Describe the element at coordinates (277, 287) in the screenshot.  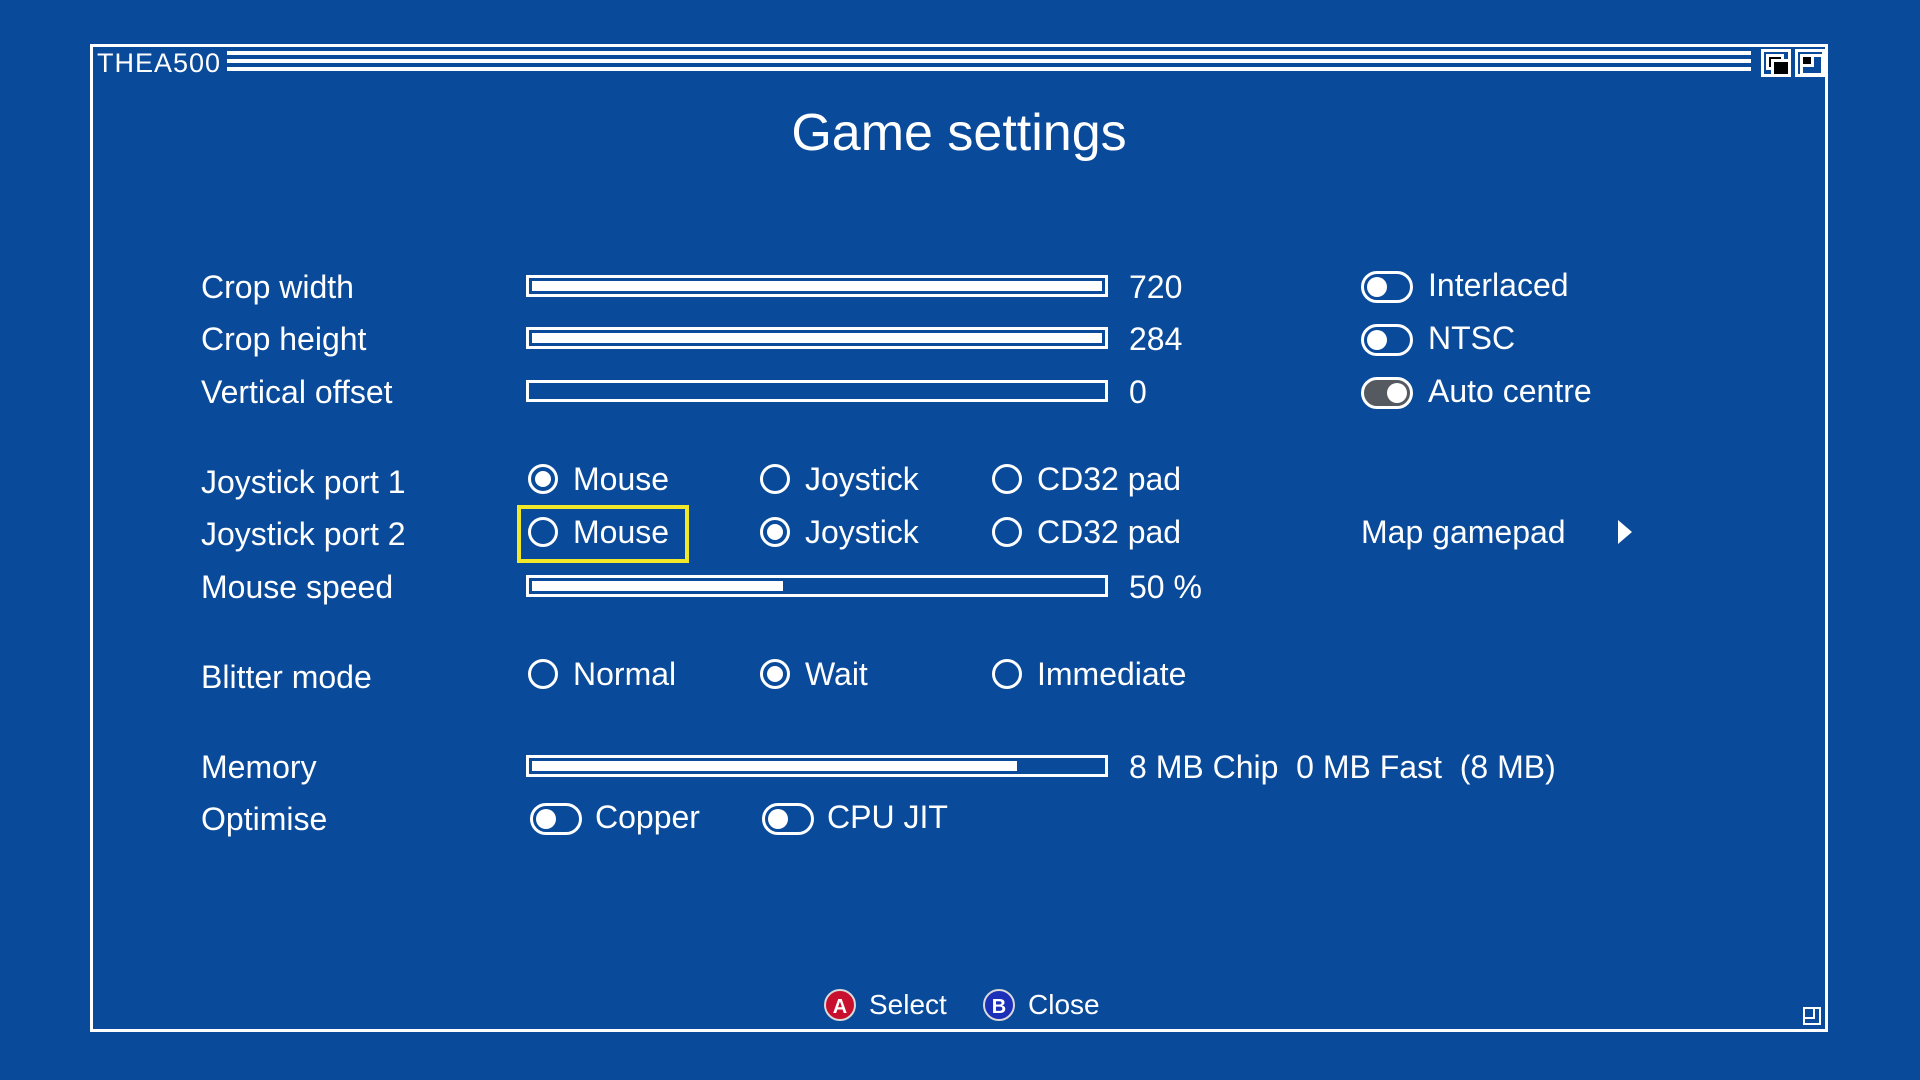
I see `crop-width-label: Crop width` at that location.